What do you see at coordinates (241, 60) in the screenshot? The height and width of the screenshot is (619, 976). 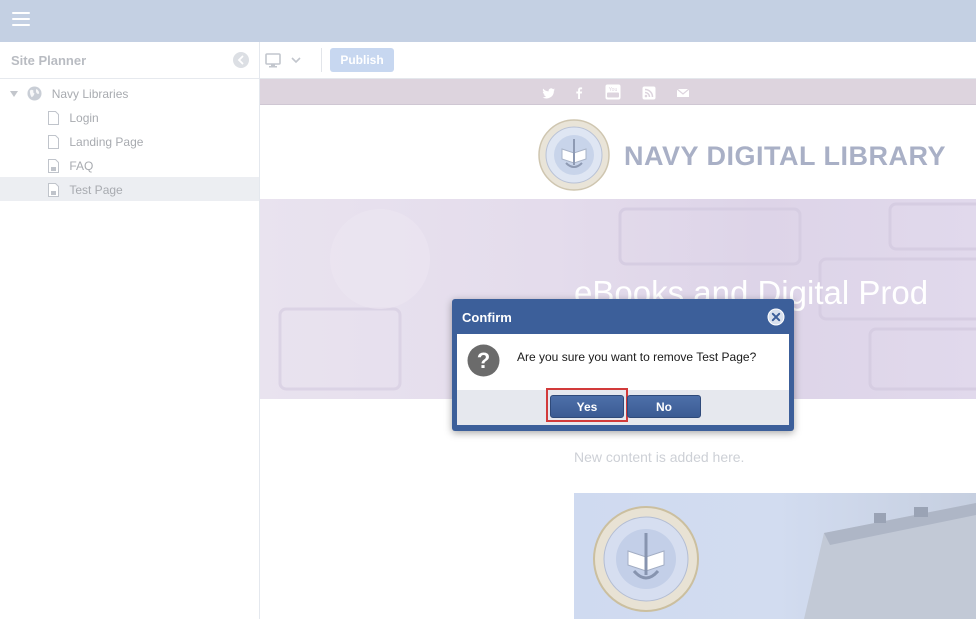 I see `chevron-left-circle-icon` at bounding box center [241, 60].